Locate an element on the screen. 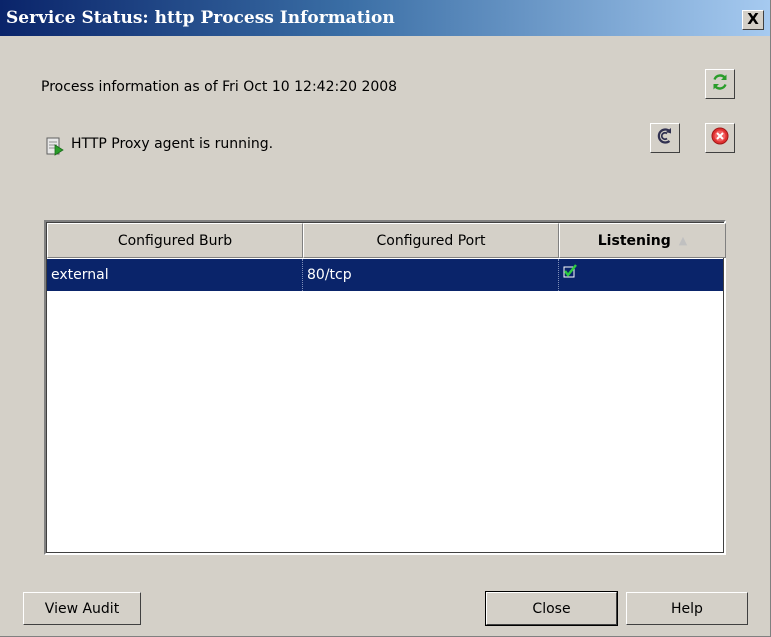 The image size is (771, 637). cell-burb: external is located at coordinates (175, 275).